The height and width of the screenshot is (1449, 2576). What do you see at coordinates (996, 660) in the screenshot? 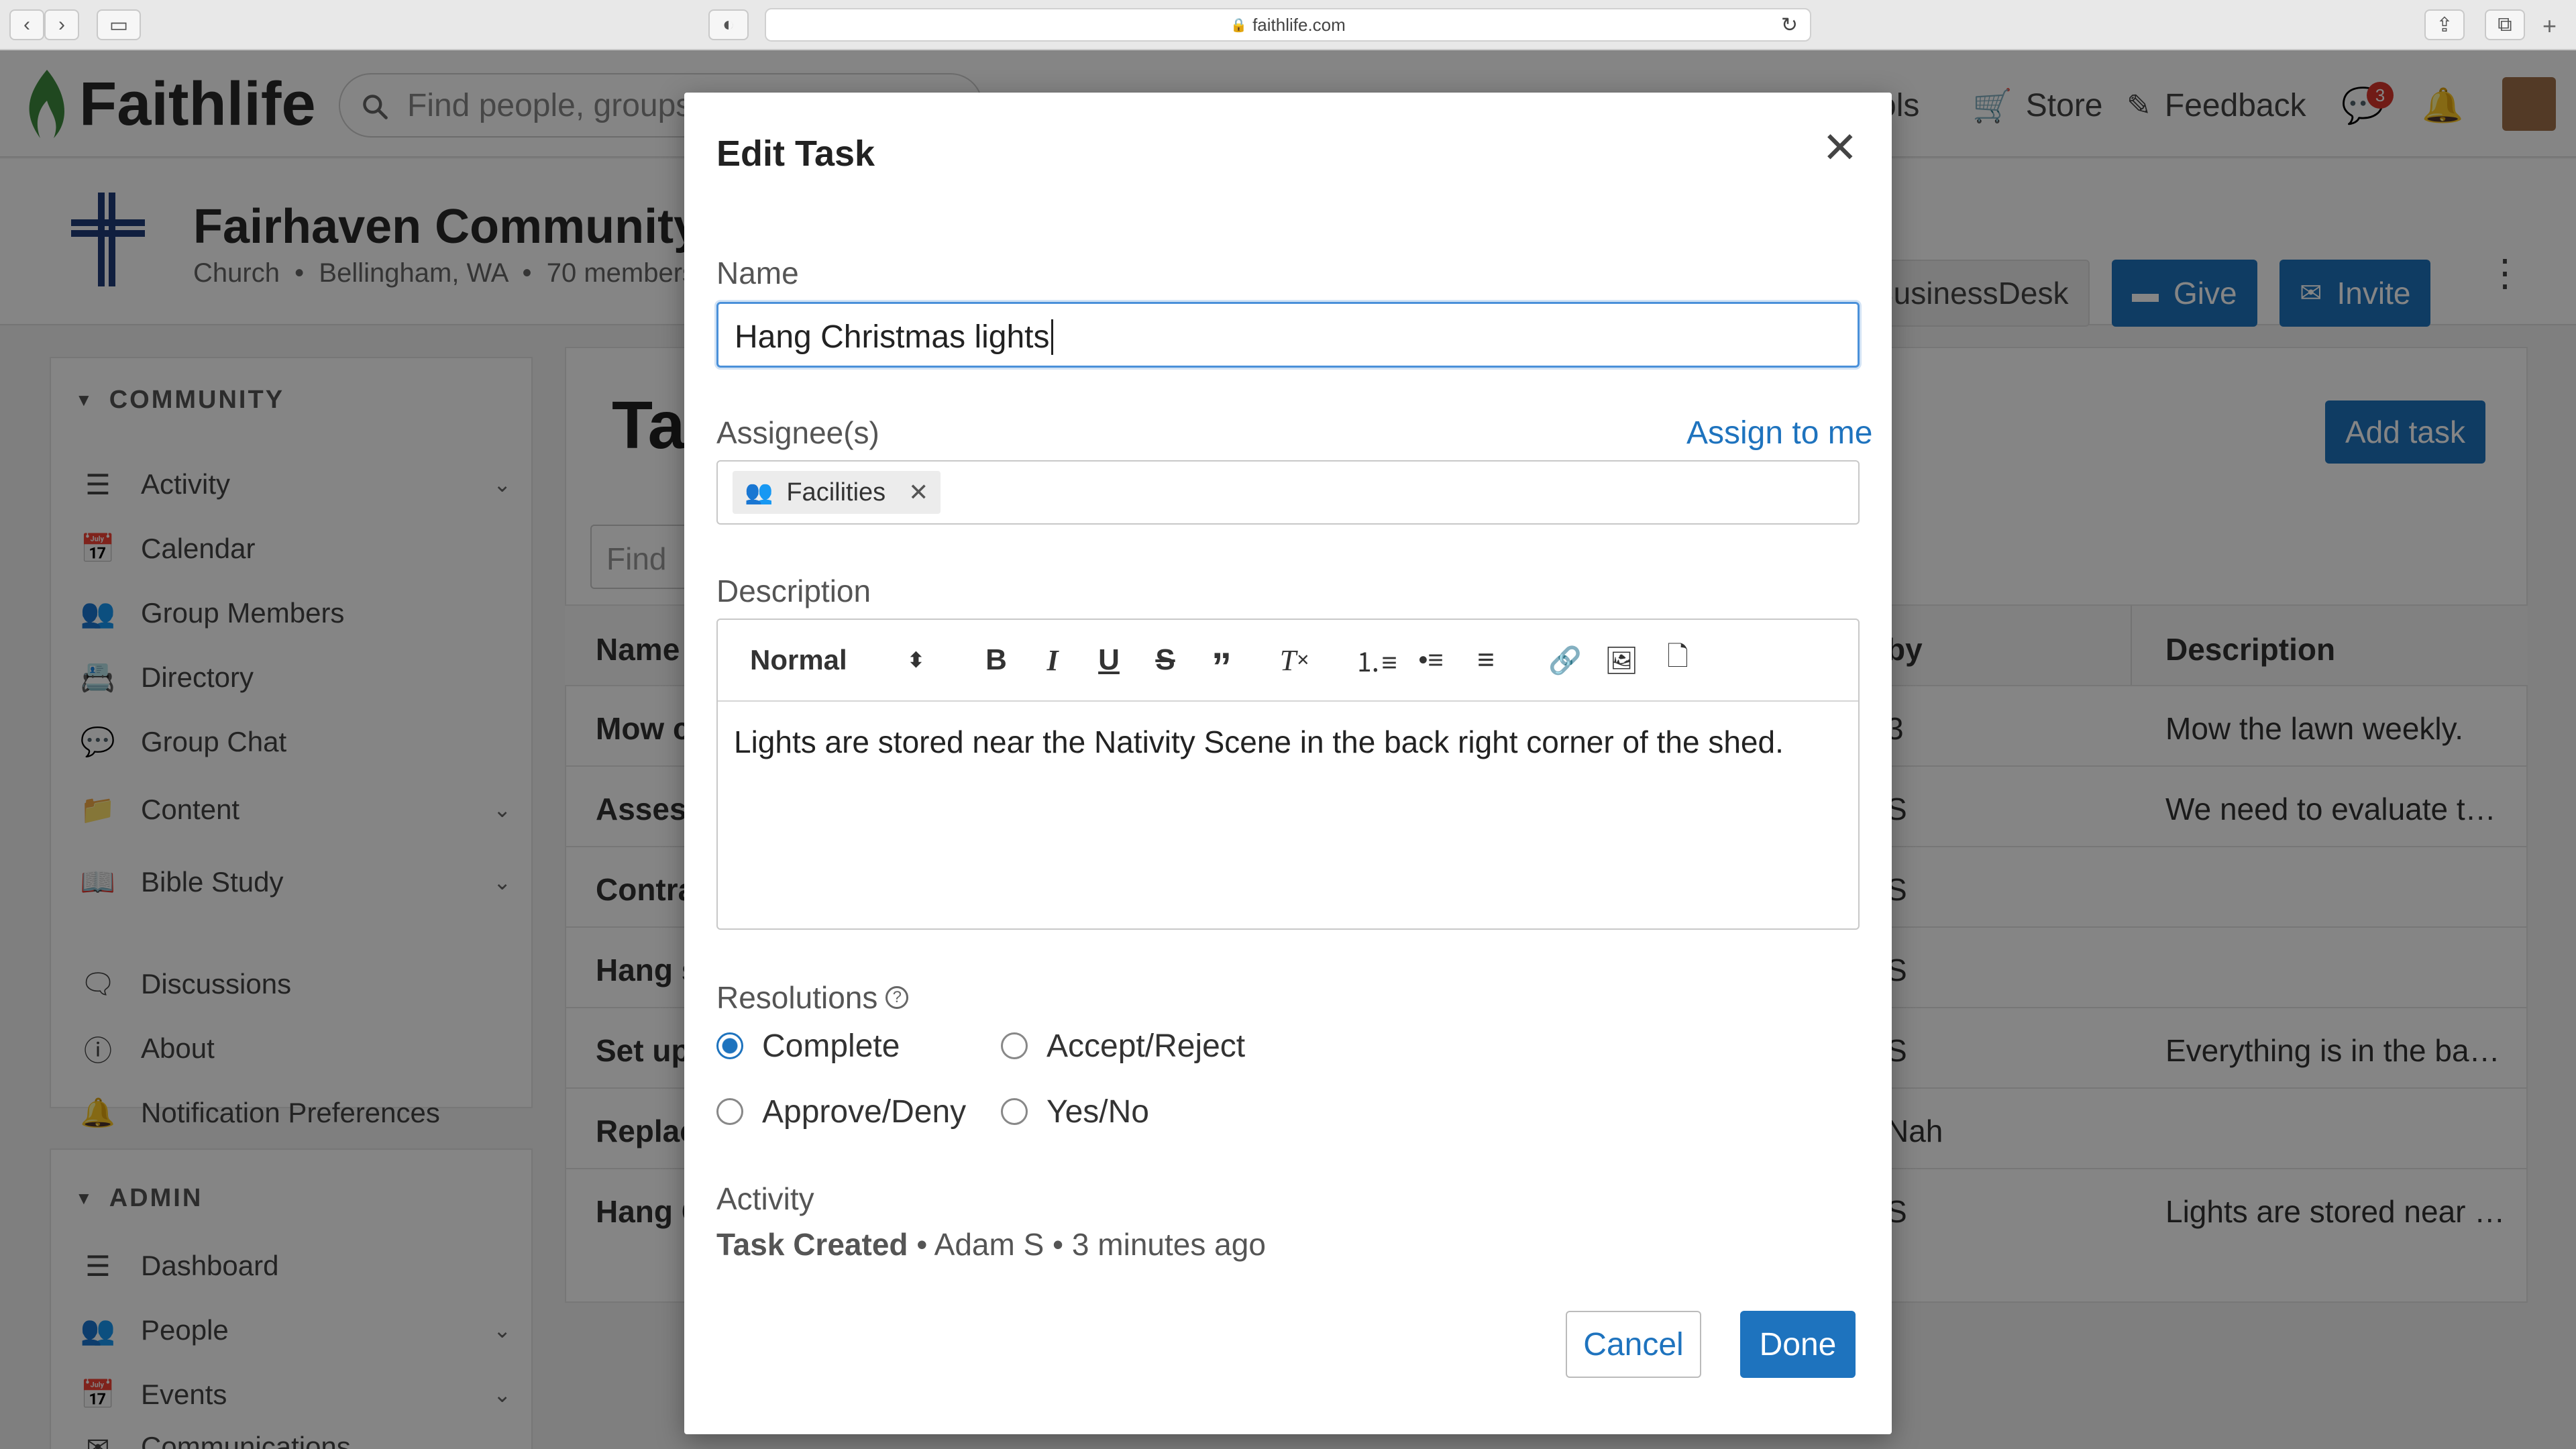
I see `bold-icon: B` at bounding box center [996, 660].